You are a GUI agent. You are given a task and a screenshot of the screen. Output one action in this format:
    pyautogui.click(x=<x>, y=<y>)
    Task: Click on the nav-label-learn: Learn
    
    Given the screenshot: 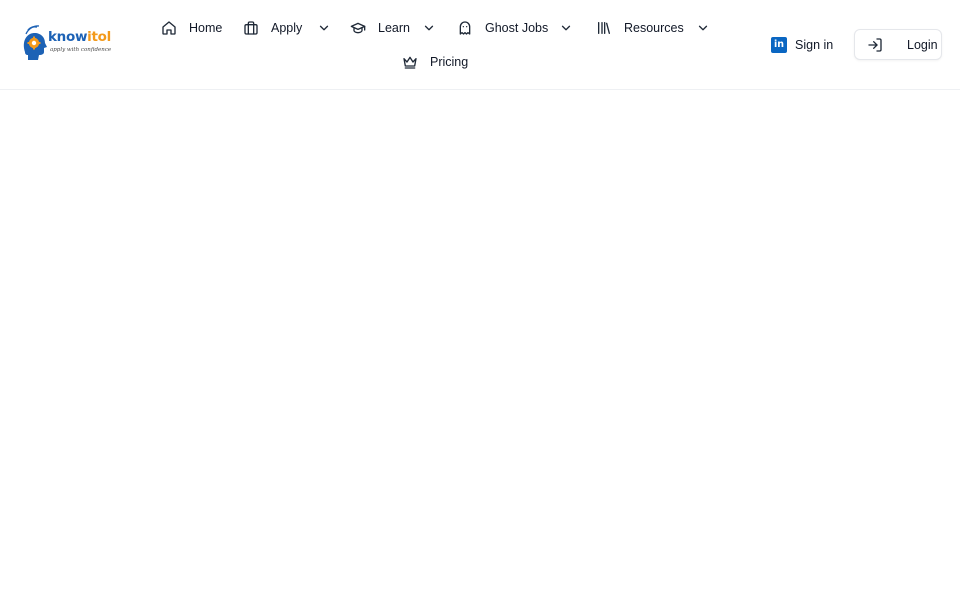 What is the action you would take?
    pyautogui.click(x=394, y=28)
    